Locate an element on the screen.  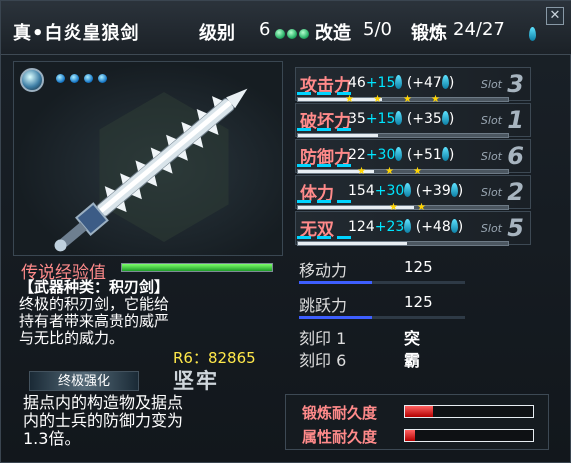
stat-attack: 攻击力 46+15 (+47) Slot 3 is located at coordinates (413, 84).